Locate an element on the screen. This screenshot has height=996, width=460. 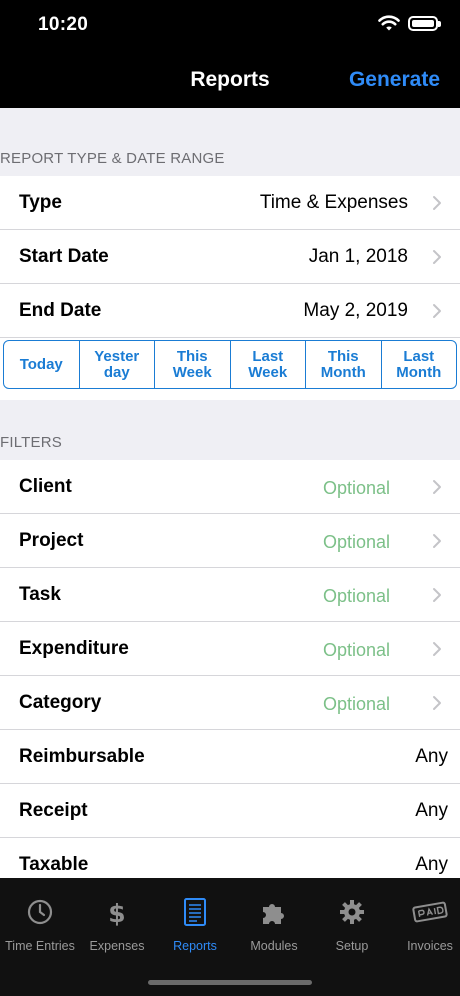
this-week-button: This Week is located at coordinates (193, 364).